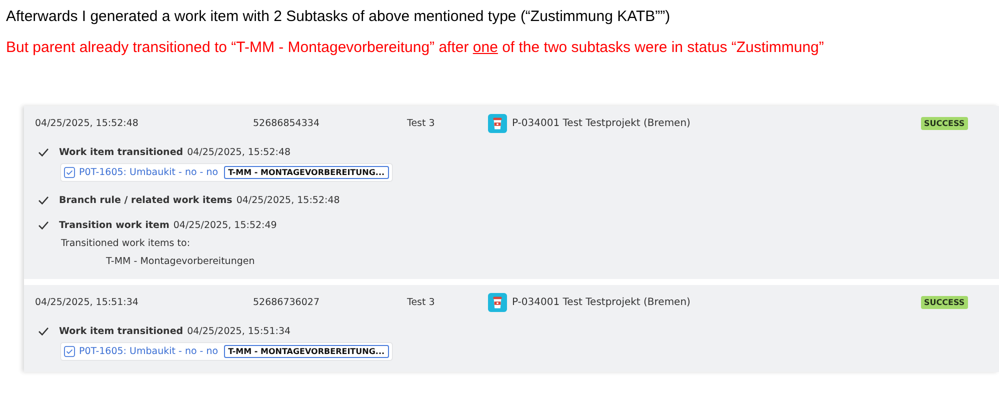 Image resolution: width=999 pixels, height=414 pixels. I want to click on log-id: 52686736027, so click(286, 302).